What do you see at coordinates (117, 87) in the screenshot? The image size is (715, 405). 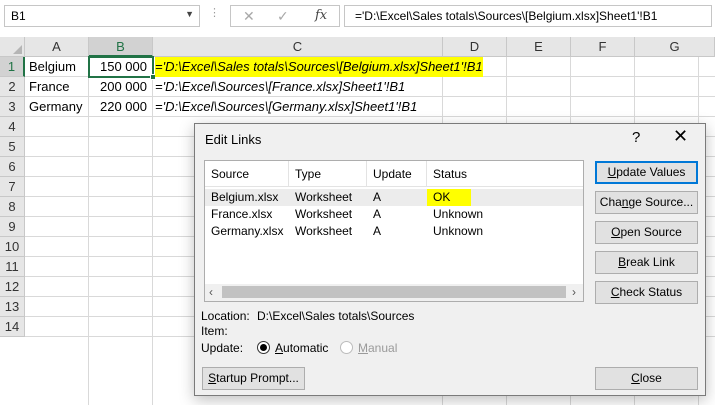 I see `cell-b2: 200 000` at bounding box center [117, 87].